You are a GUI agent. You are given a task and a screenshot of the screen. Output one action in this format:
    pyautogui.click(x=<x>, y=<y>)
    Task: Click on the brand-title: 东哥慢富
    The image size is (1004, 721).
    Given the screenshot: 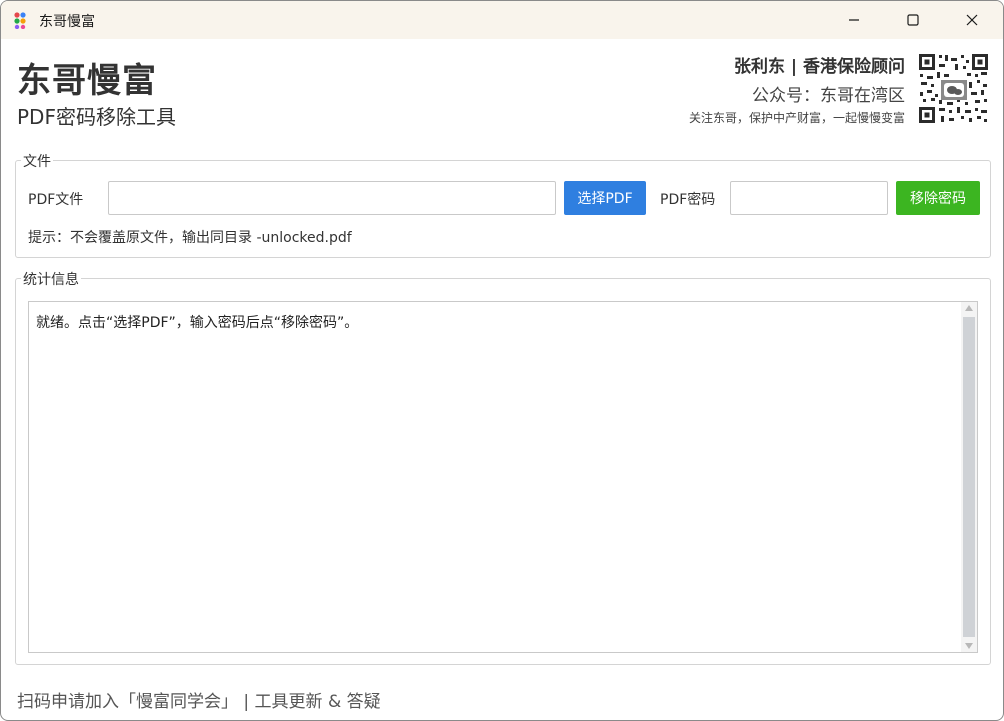 What is the action you would take?
    pyautogui.click(x=87, y=81)
    